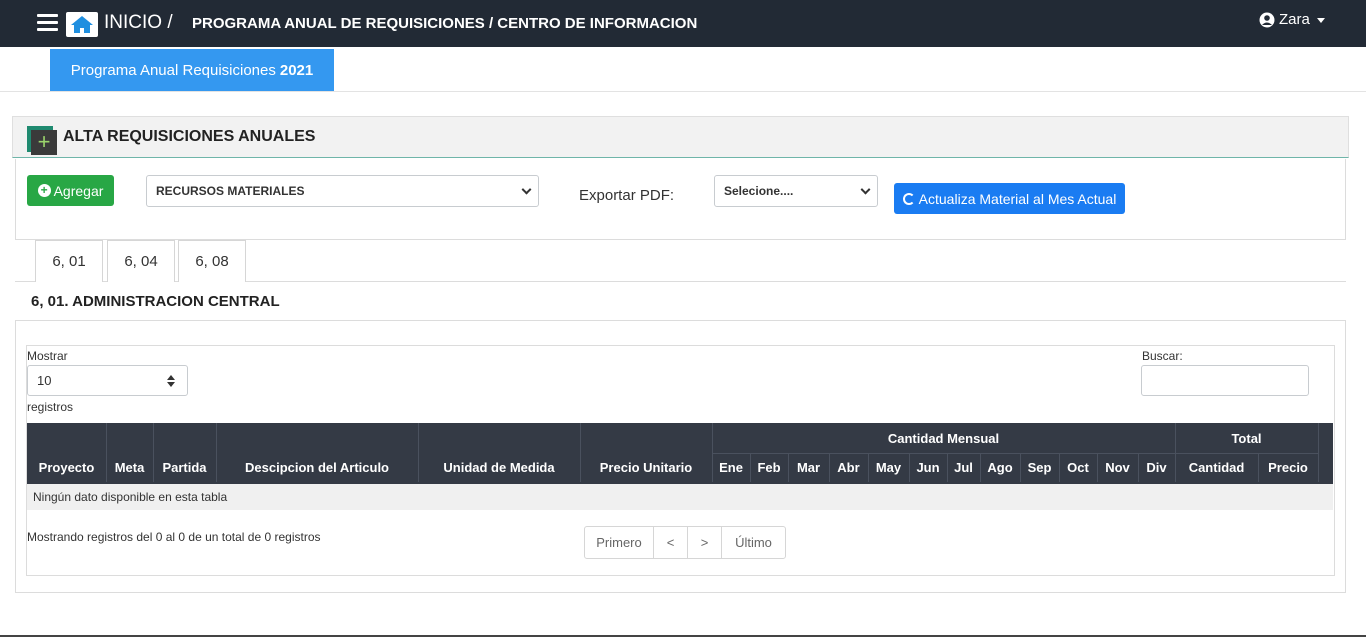 Image resolution: width=1366 pixels, height=637 pixels. Describe the element at coordinates (1156, 467) in the screenshot. I see `col-month: Div` at that location.